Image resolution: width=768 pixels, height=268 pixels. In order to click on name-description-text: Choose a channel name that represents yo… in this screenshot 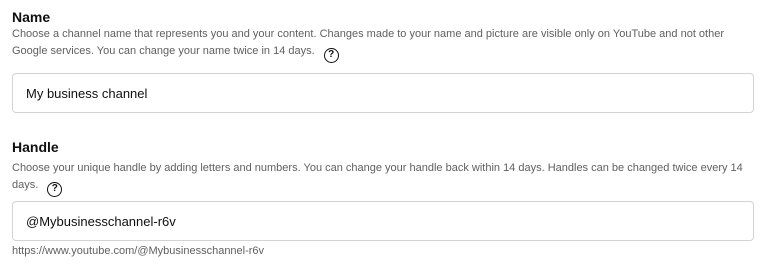, I will do `click(368, 42)`.